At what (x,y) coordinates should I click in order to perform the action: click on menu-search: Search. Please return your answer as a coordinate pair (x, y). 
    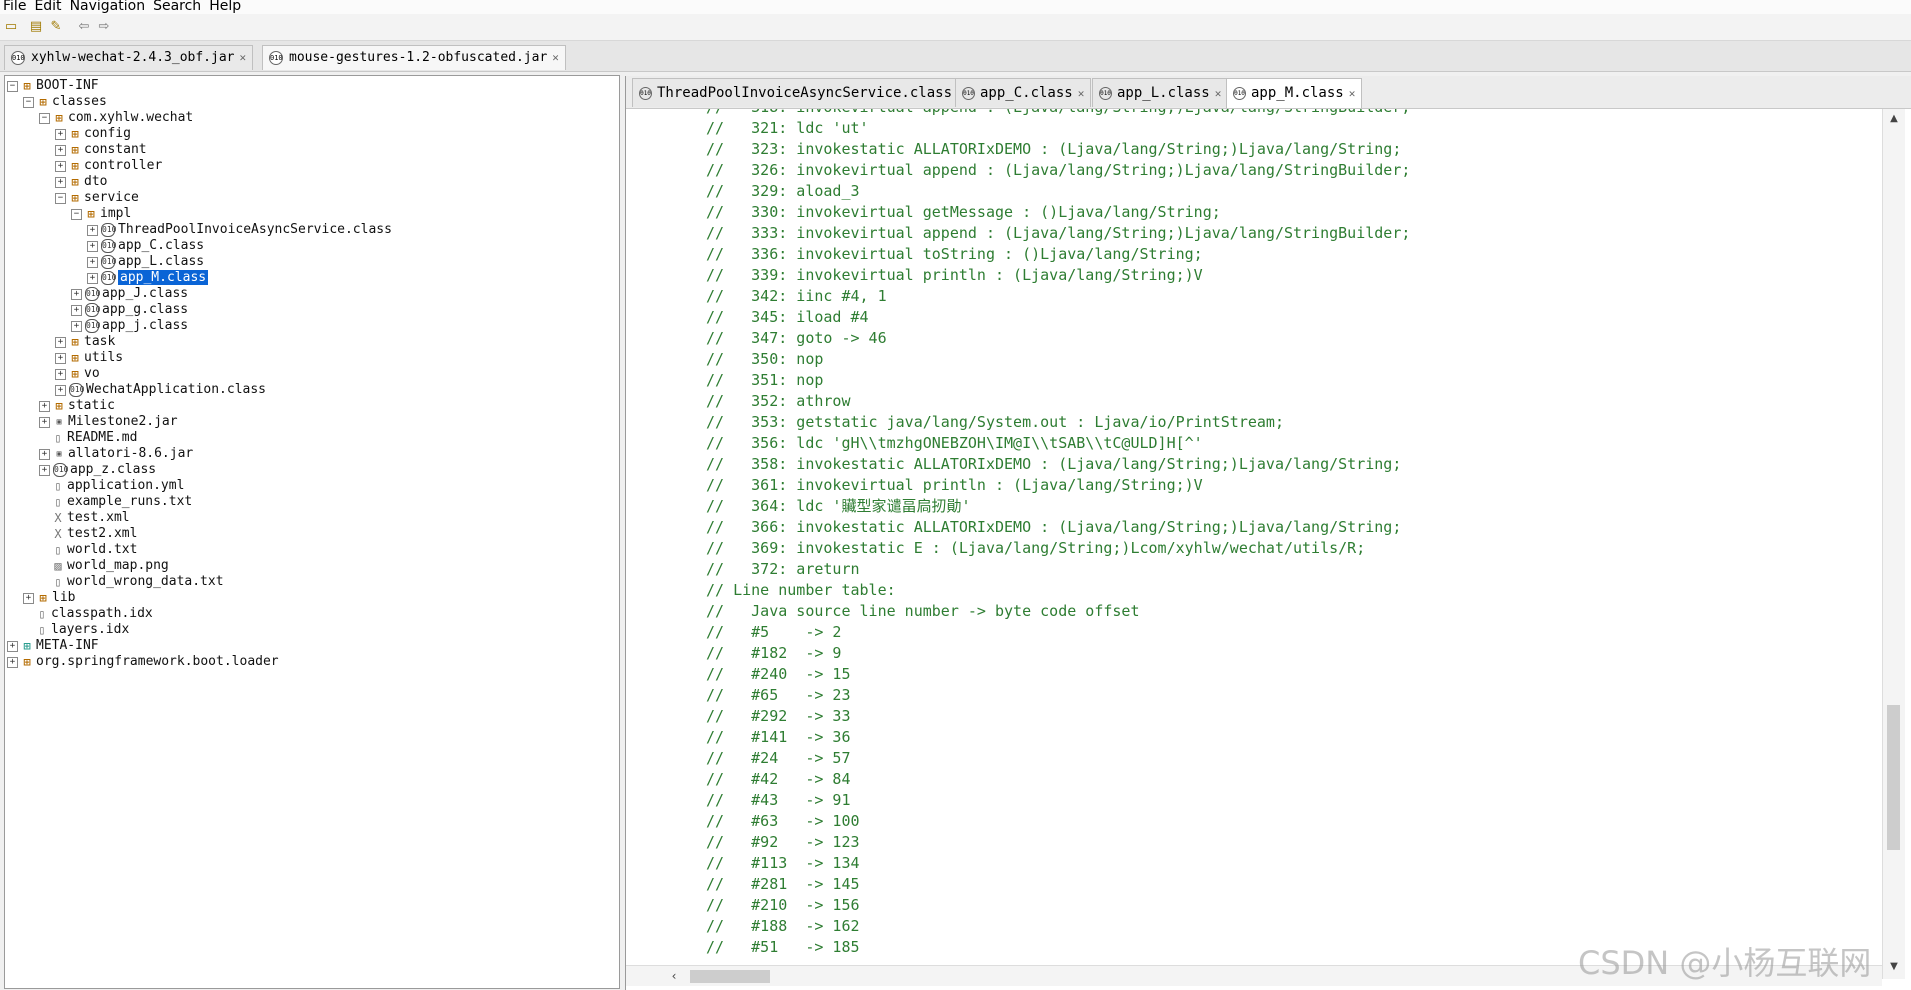
    Looking at the image, I should click on (177, 6).